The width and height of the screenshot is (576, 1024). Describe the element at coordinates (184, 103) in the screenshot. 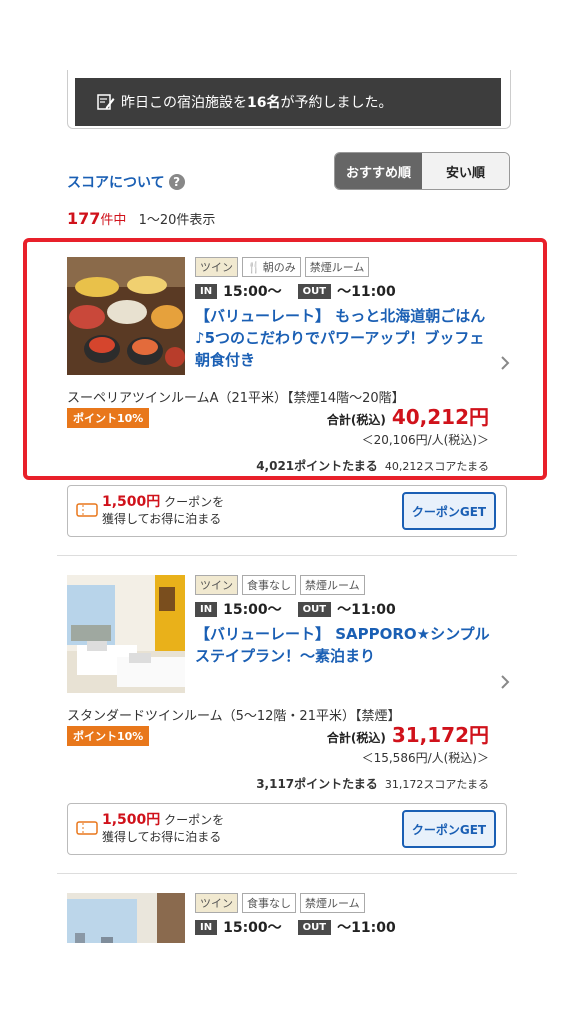

I see `notice-pre: 昨日この宿泊施設を` at that location.